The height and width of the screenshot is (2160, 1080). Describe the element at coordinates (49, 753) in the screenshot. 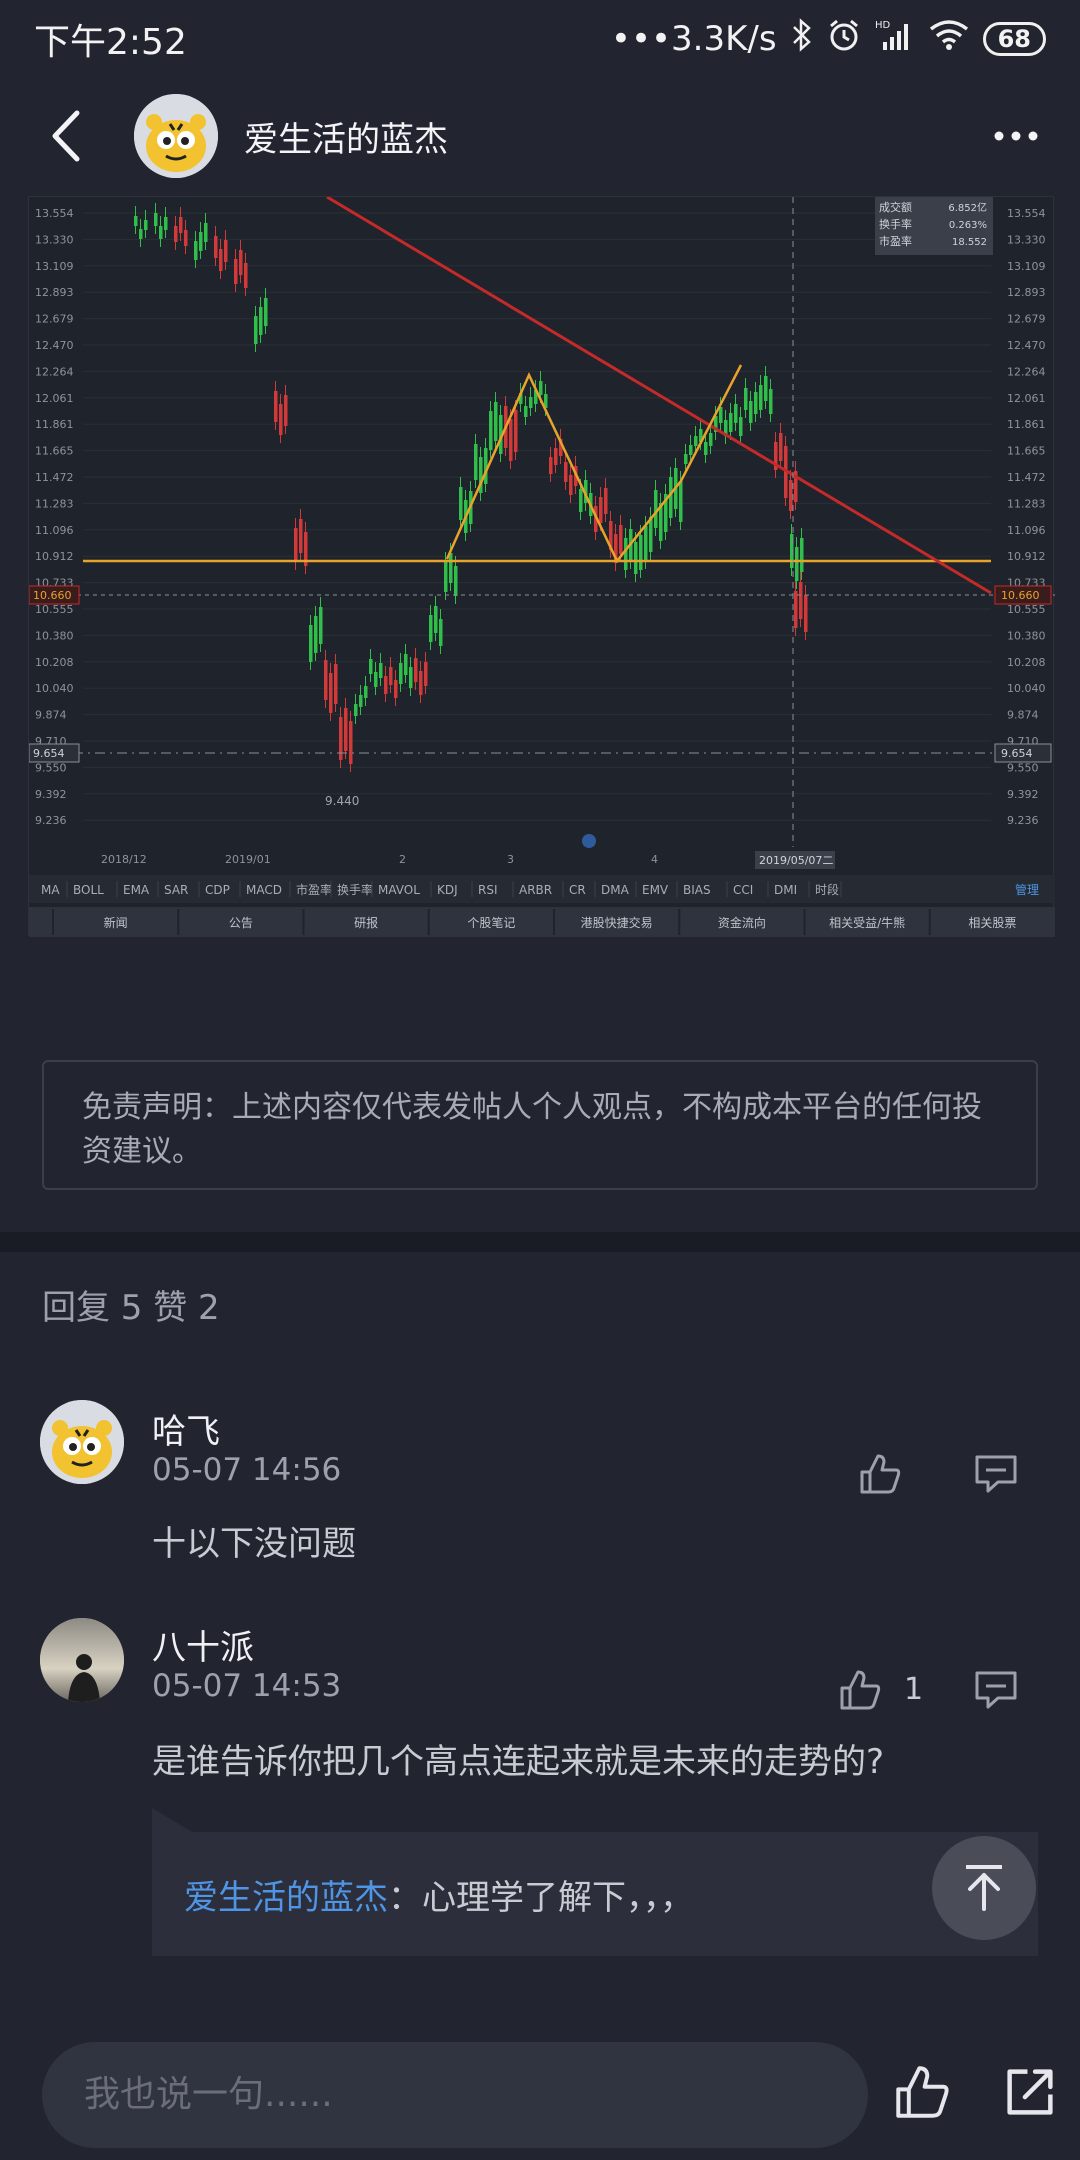

I see `price-tag-label: 9.654` at that location.